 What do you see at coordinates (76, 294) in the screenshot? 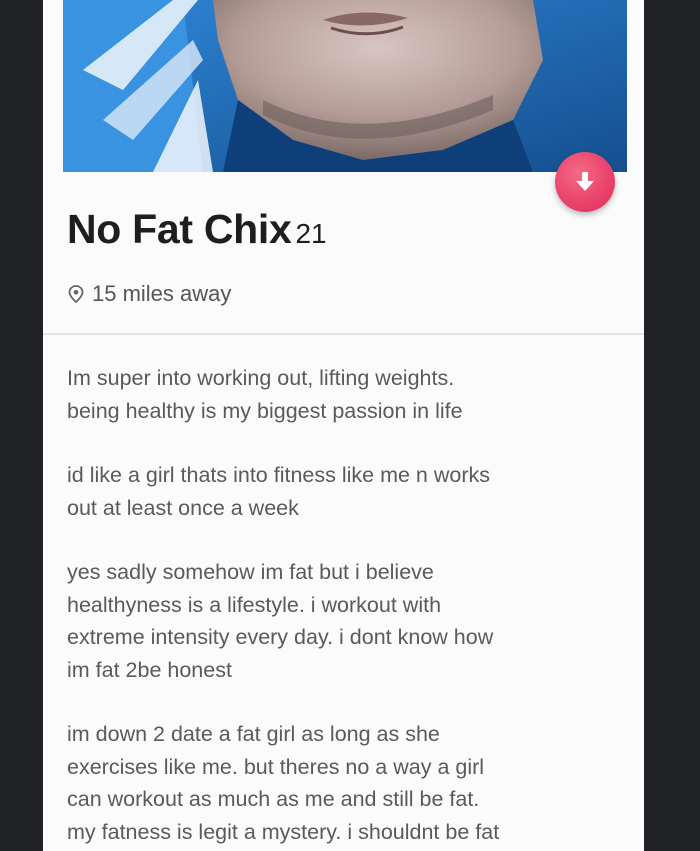
I see `location-pin-icon` at bounding box center [76, 294].